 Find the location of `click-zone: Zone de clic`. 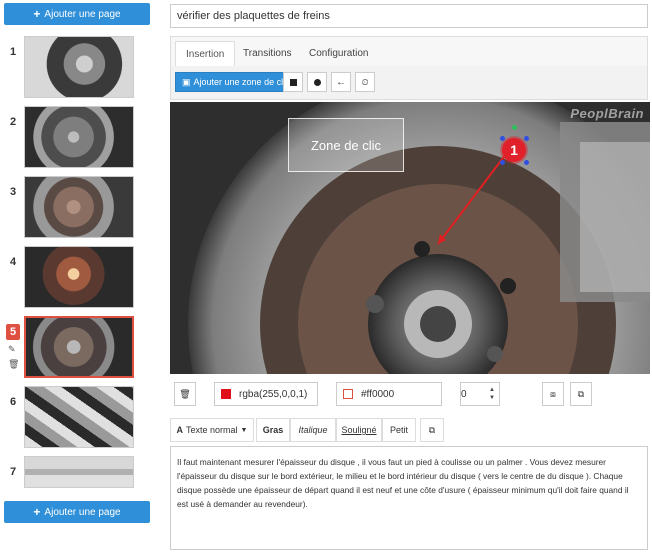

click-zone: Zone de clic is located at coordinates (346, 145).